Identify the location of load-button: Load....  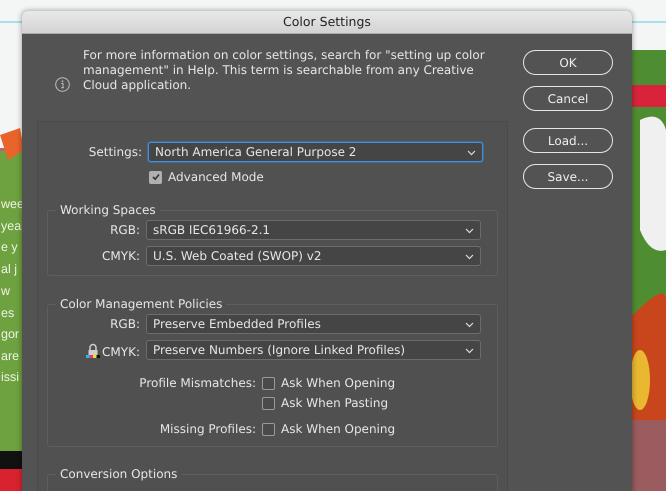
(568, 140).